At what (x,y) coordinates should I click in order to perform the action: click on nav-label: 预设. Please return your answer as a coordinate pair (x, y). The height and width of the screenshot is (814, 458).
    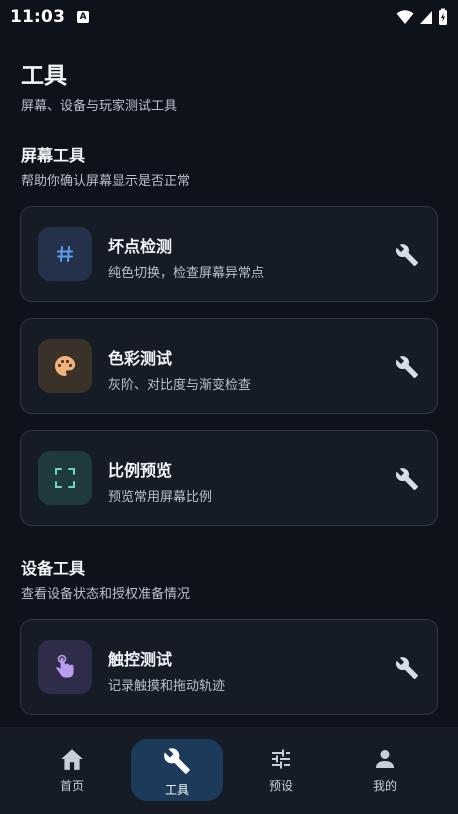
    Looking at the image, I should click on (280, 786).